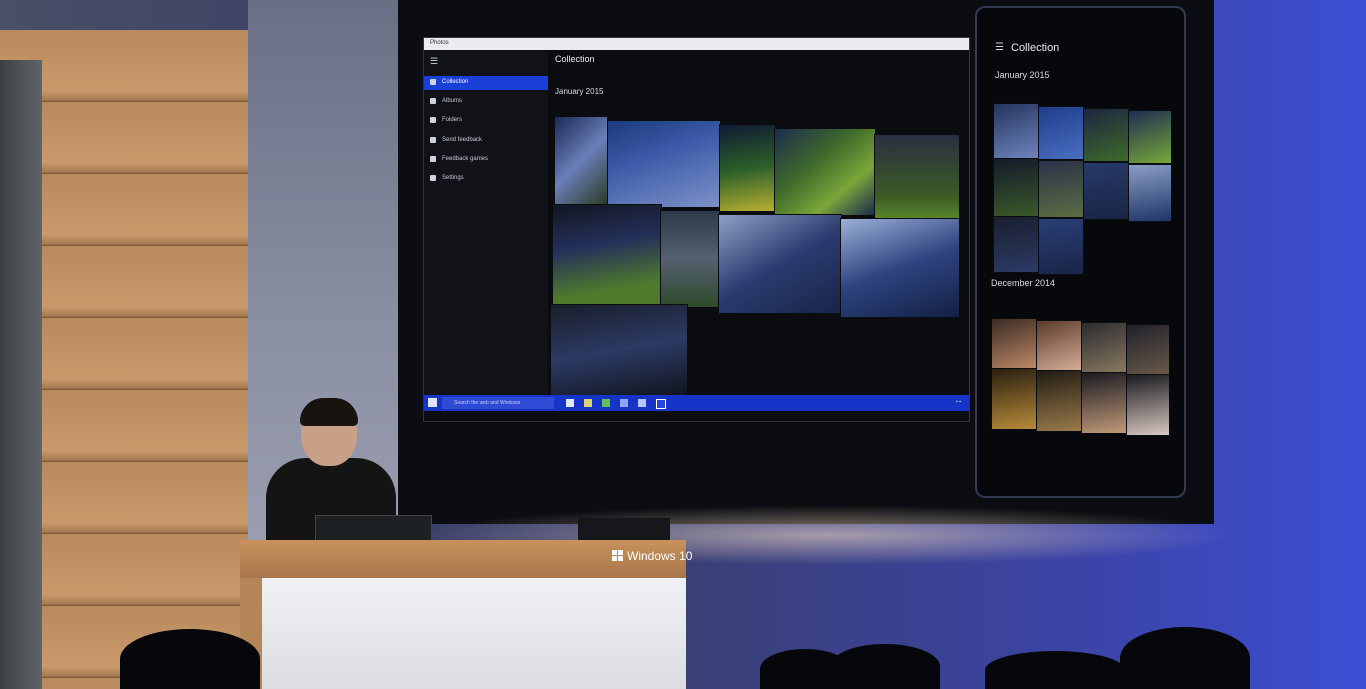 This screenshot has width=1366, height=689. I want to click on file-explorer-icon, so click(588, 403).